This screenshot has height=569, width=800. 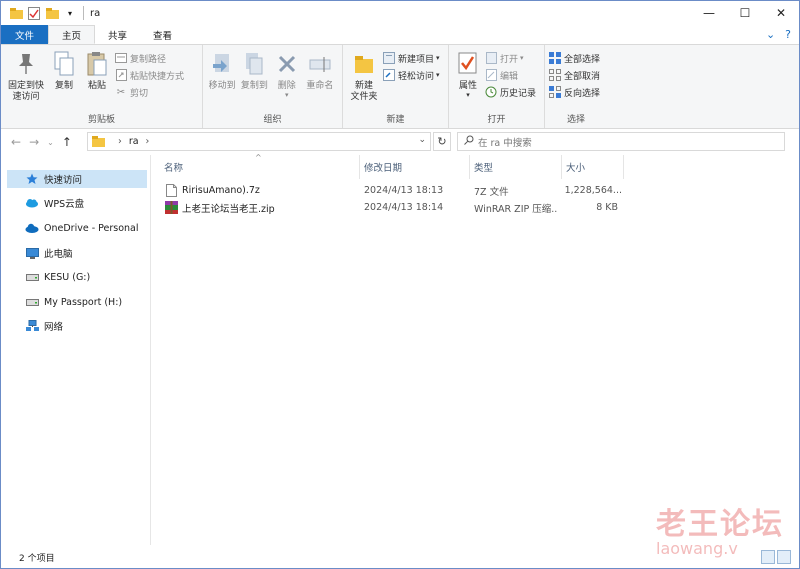 What do you see at coordinates (34, 13) in the screenshot?
I see `properties-check-icon` at bounding box center [34, 13].